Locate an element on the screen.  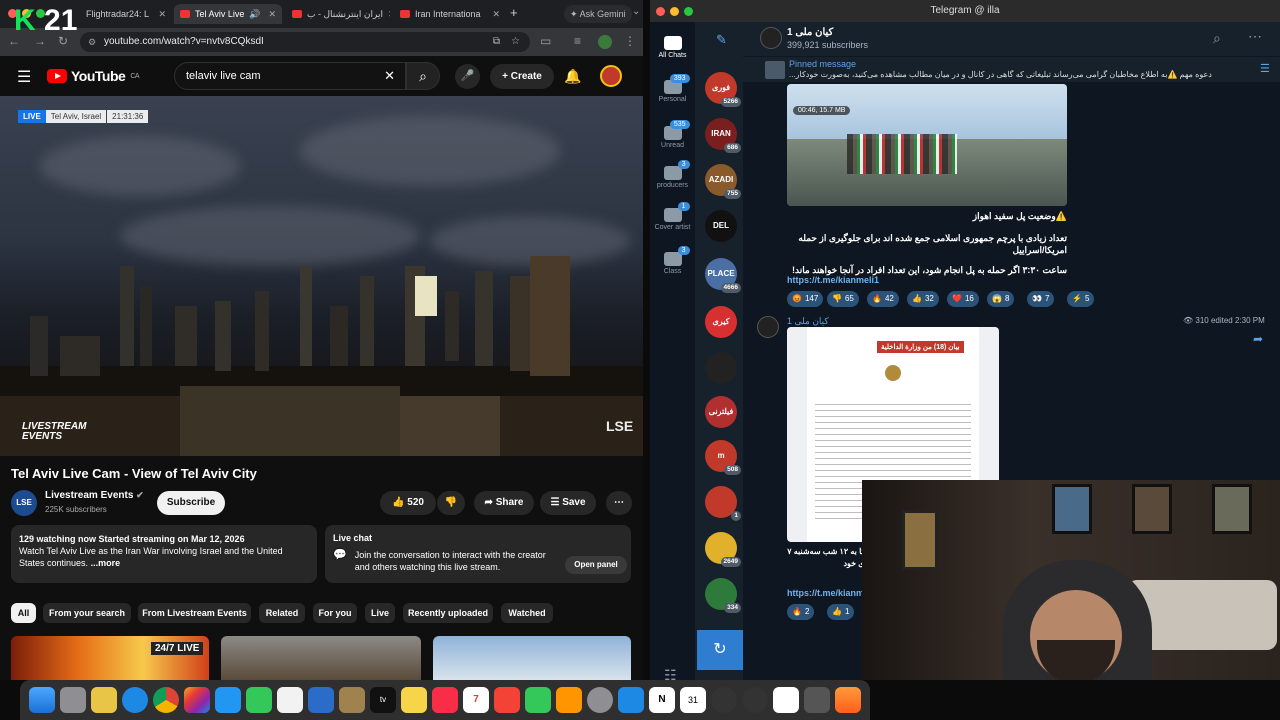
share-button: ➦ Share is located at coordinates (504, 503).